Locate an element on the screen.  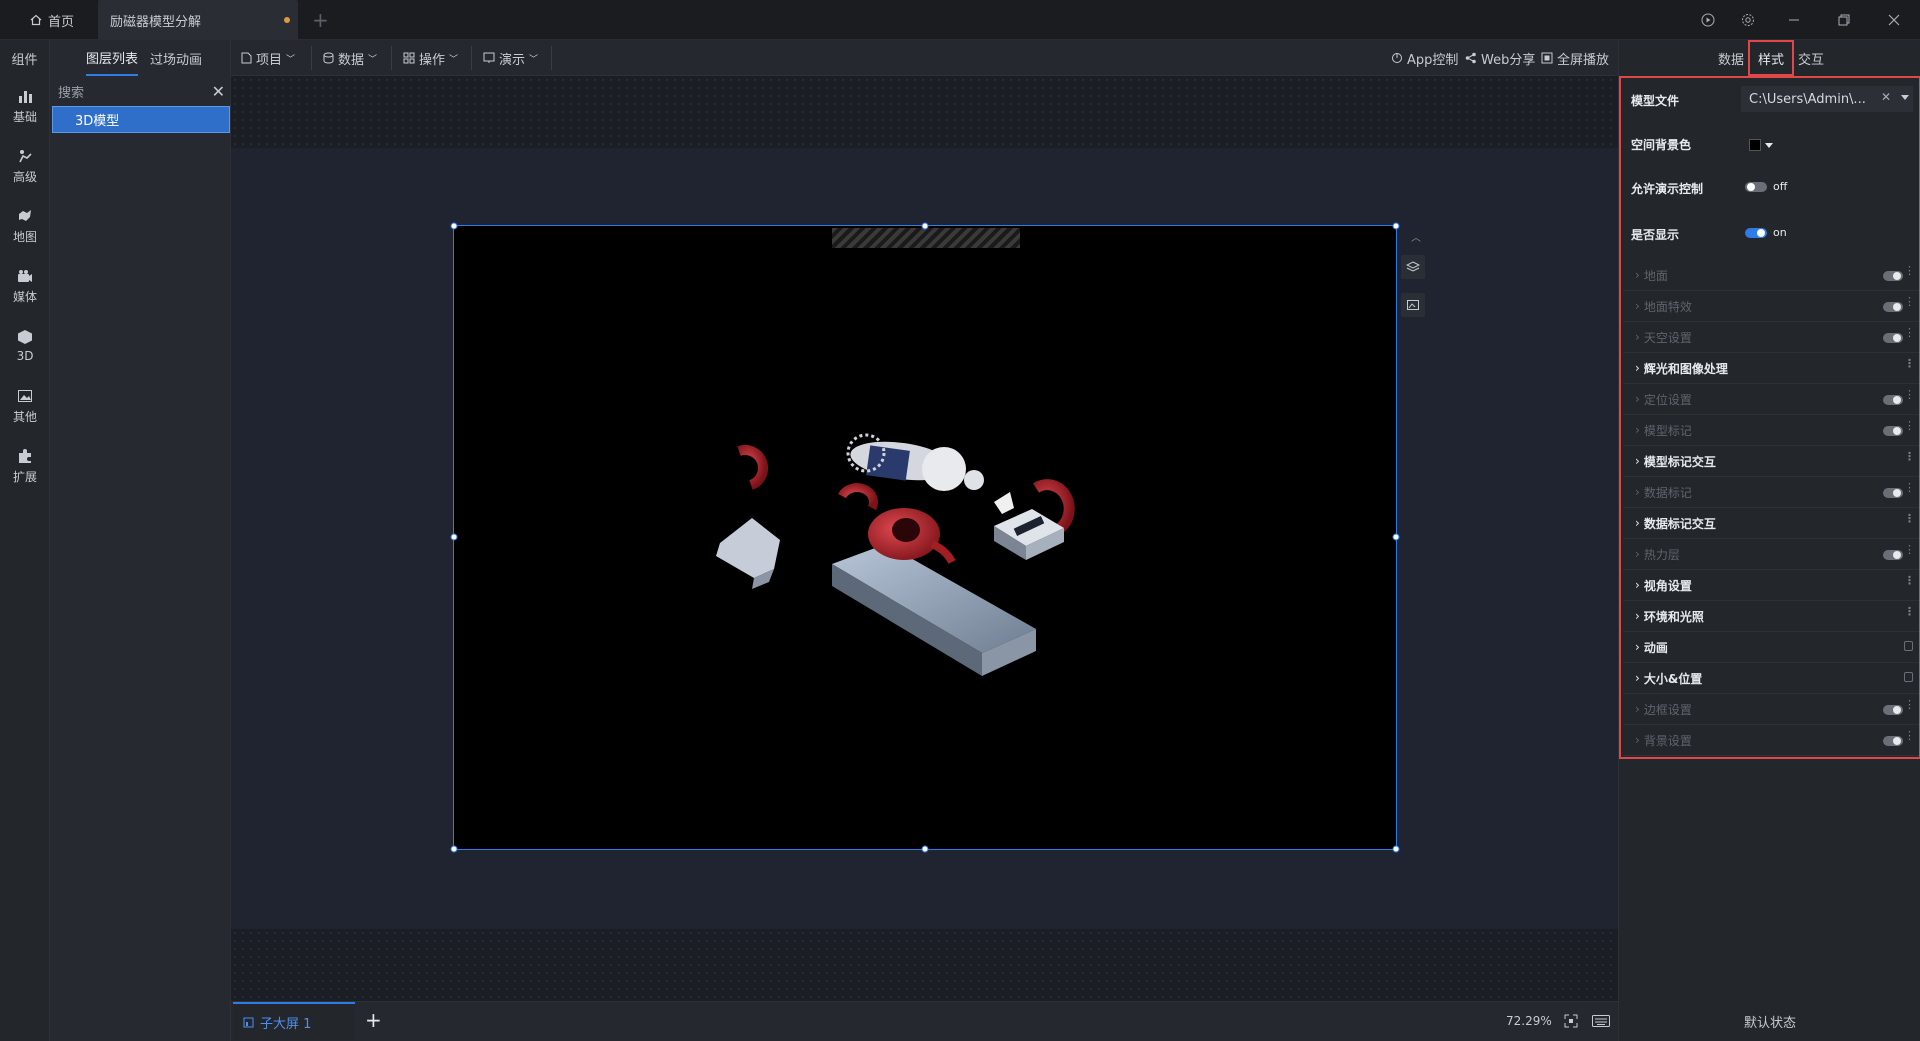
restore-icon is located at coordinates (1844, 20).